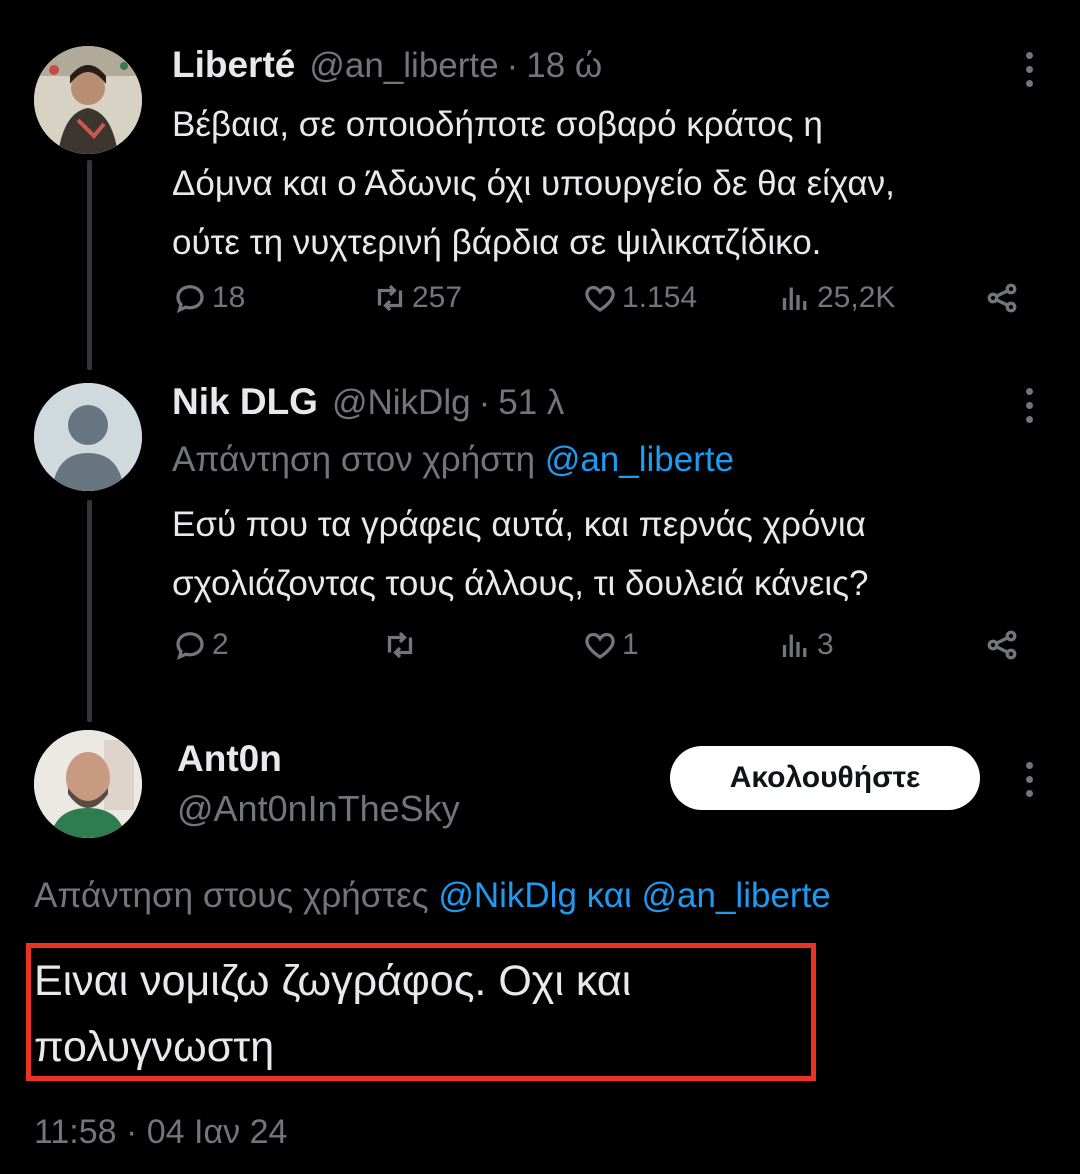 Image resolution: width=1080 pixels, height=1174 pixels. What do you see at coordinates (497, 124) in the screenshot?
I see `tweet-text-line: Βέβαια, σε οποιοδήποτε σοβαρό κράτος η` at bounding box center [497, 124].